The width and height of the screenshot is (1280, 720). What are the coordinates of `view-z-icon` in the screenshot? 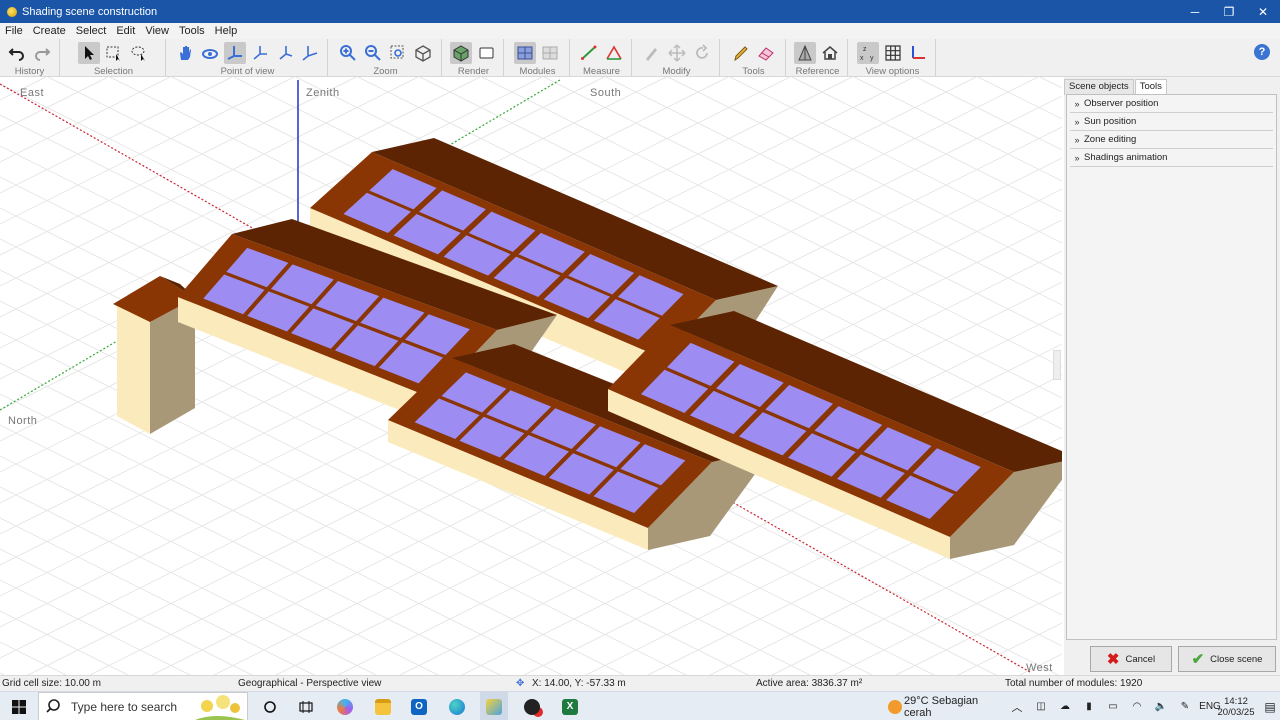 It's located at (310, 53).